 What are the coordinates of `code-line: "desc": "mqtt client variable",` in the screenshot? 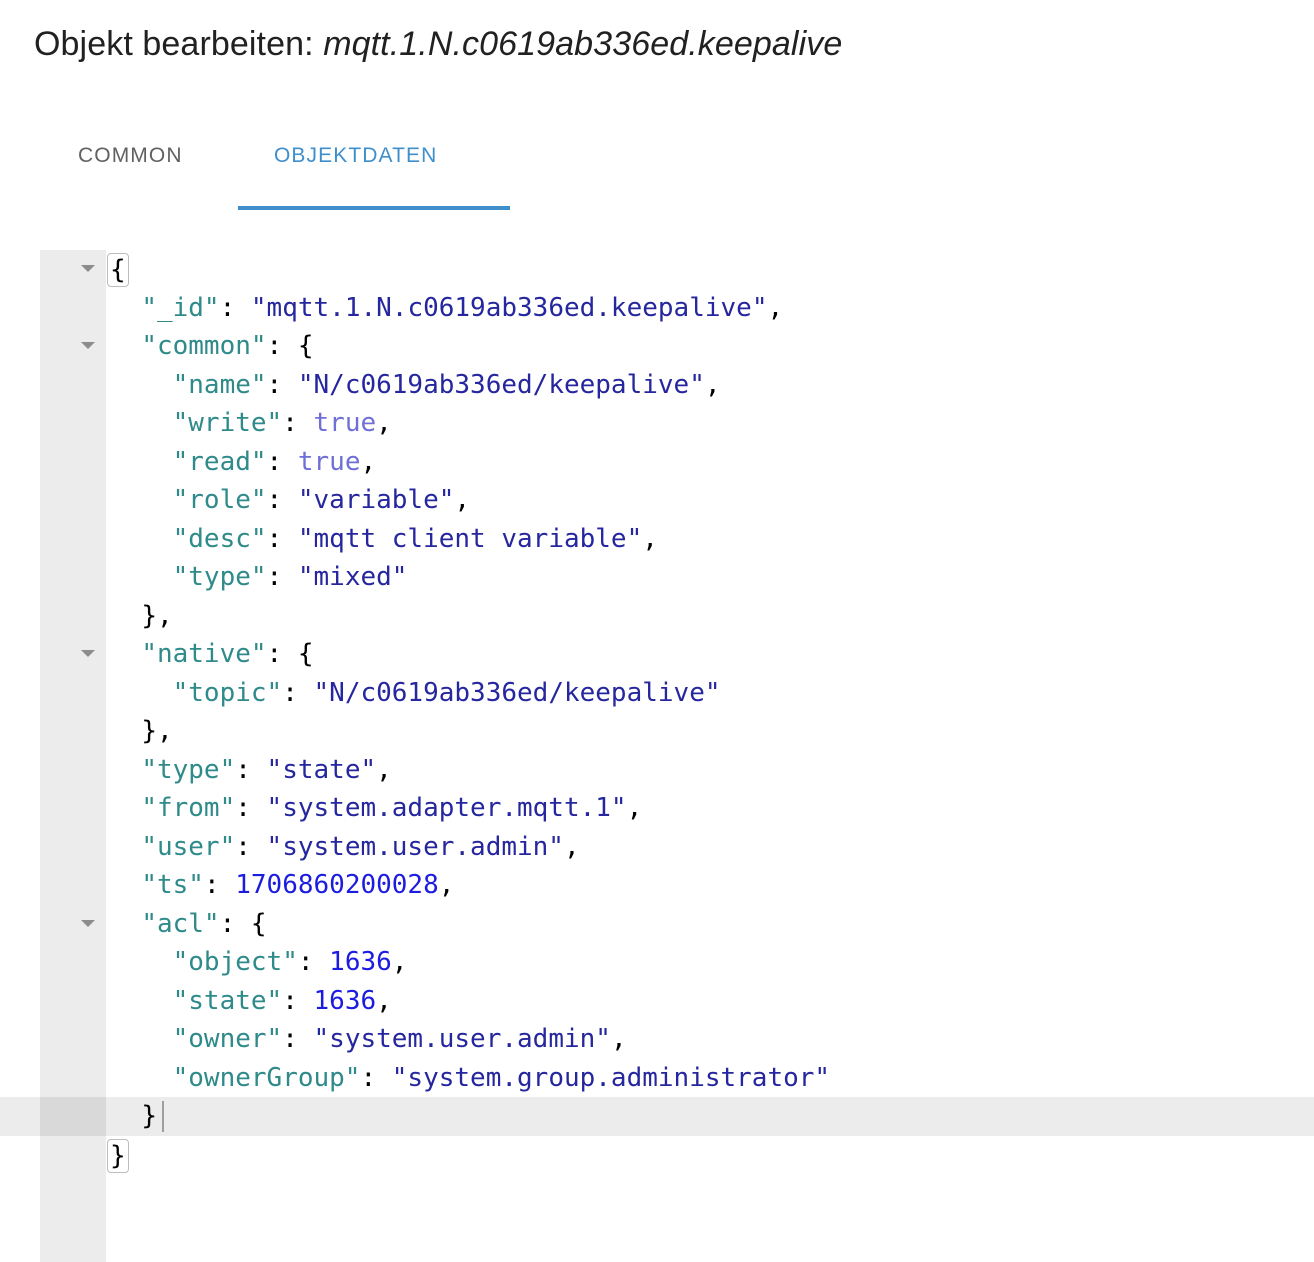 It's located at (657, 539).